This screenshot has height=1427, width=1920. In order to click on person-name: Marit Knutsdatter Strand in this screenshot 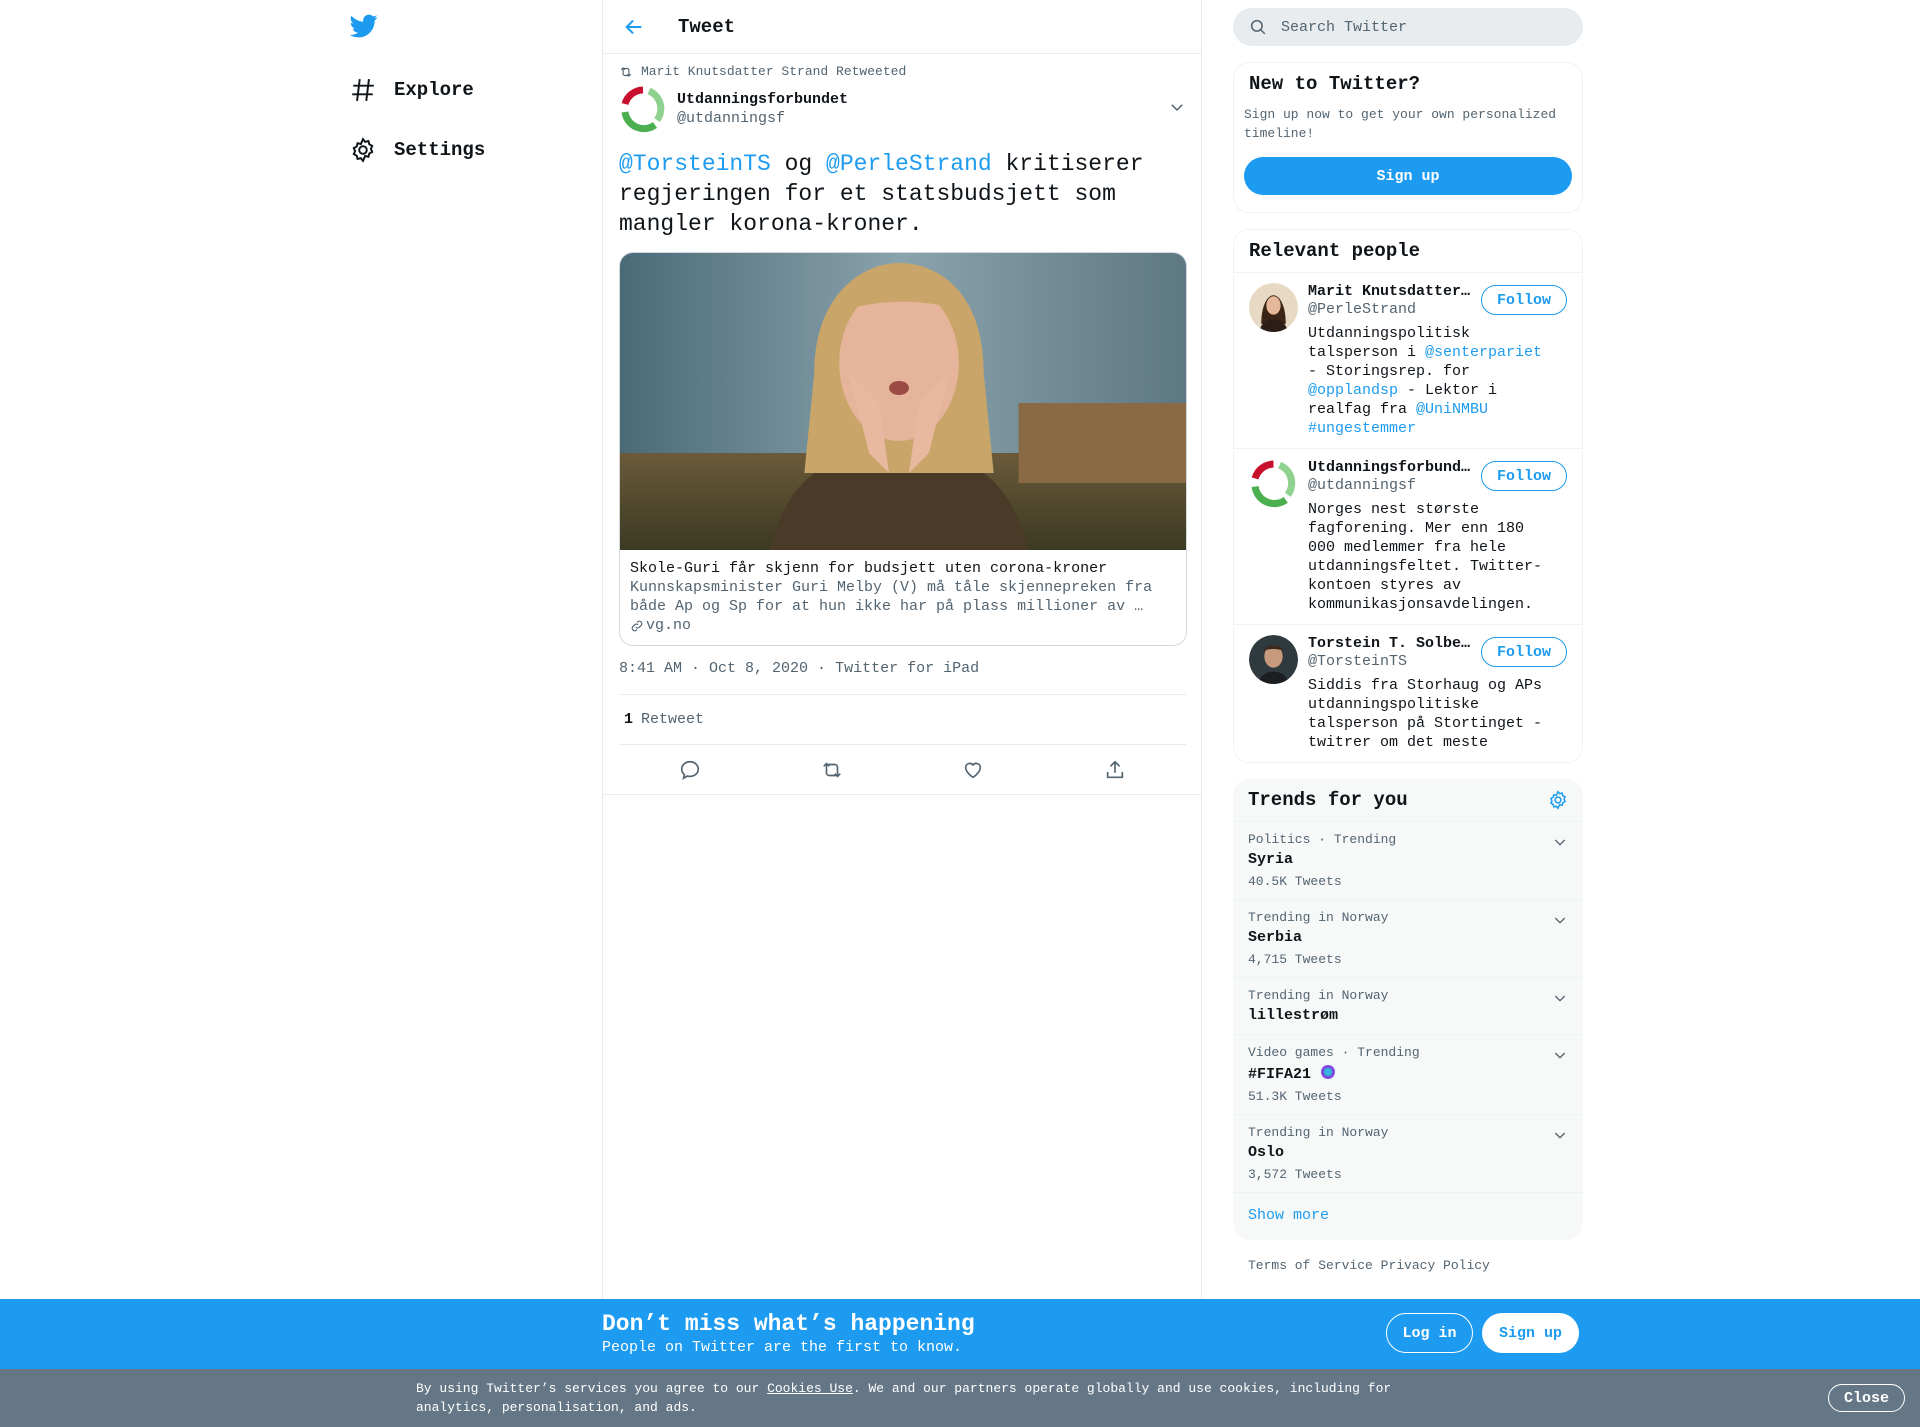, I will do `click(1390, 291)`.